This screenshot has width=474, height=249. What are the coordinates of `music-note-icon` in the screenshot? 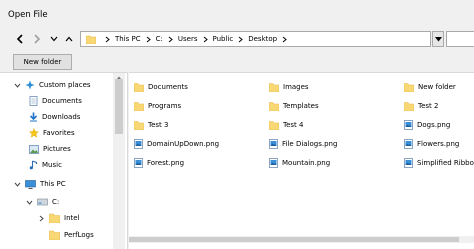 It's located at (33, 165).